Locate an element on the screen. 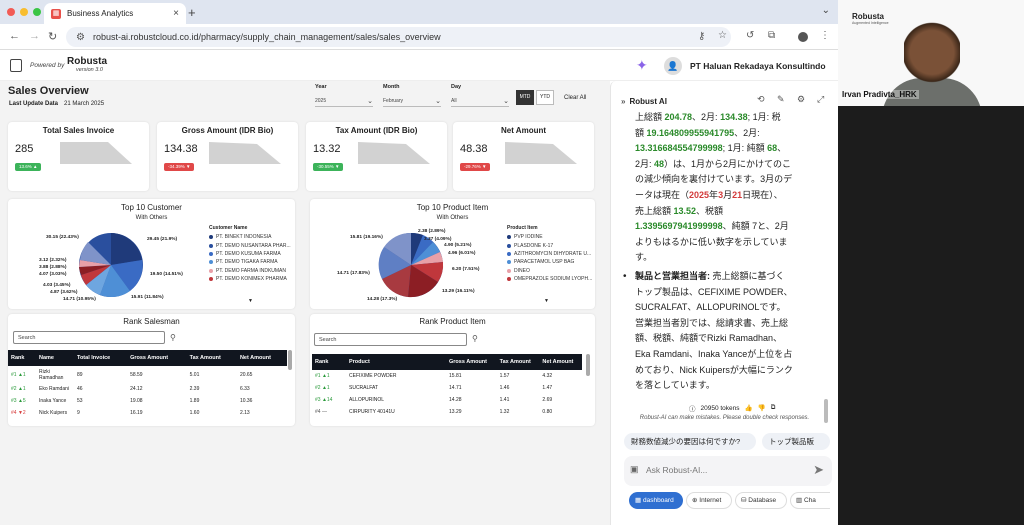 This screenshot has height=525, width=1024. table-row: #3 ▲5 Inaka Yance 53 19.08 1.89 10.36 is located at coordinates (147, 401).